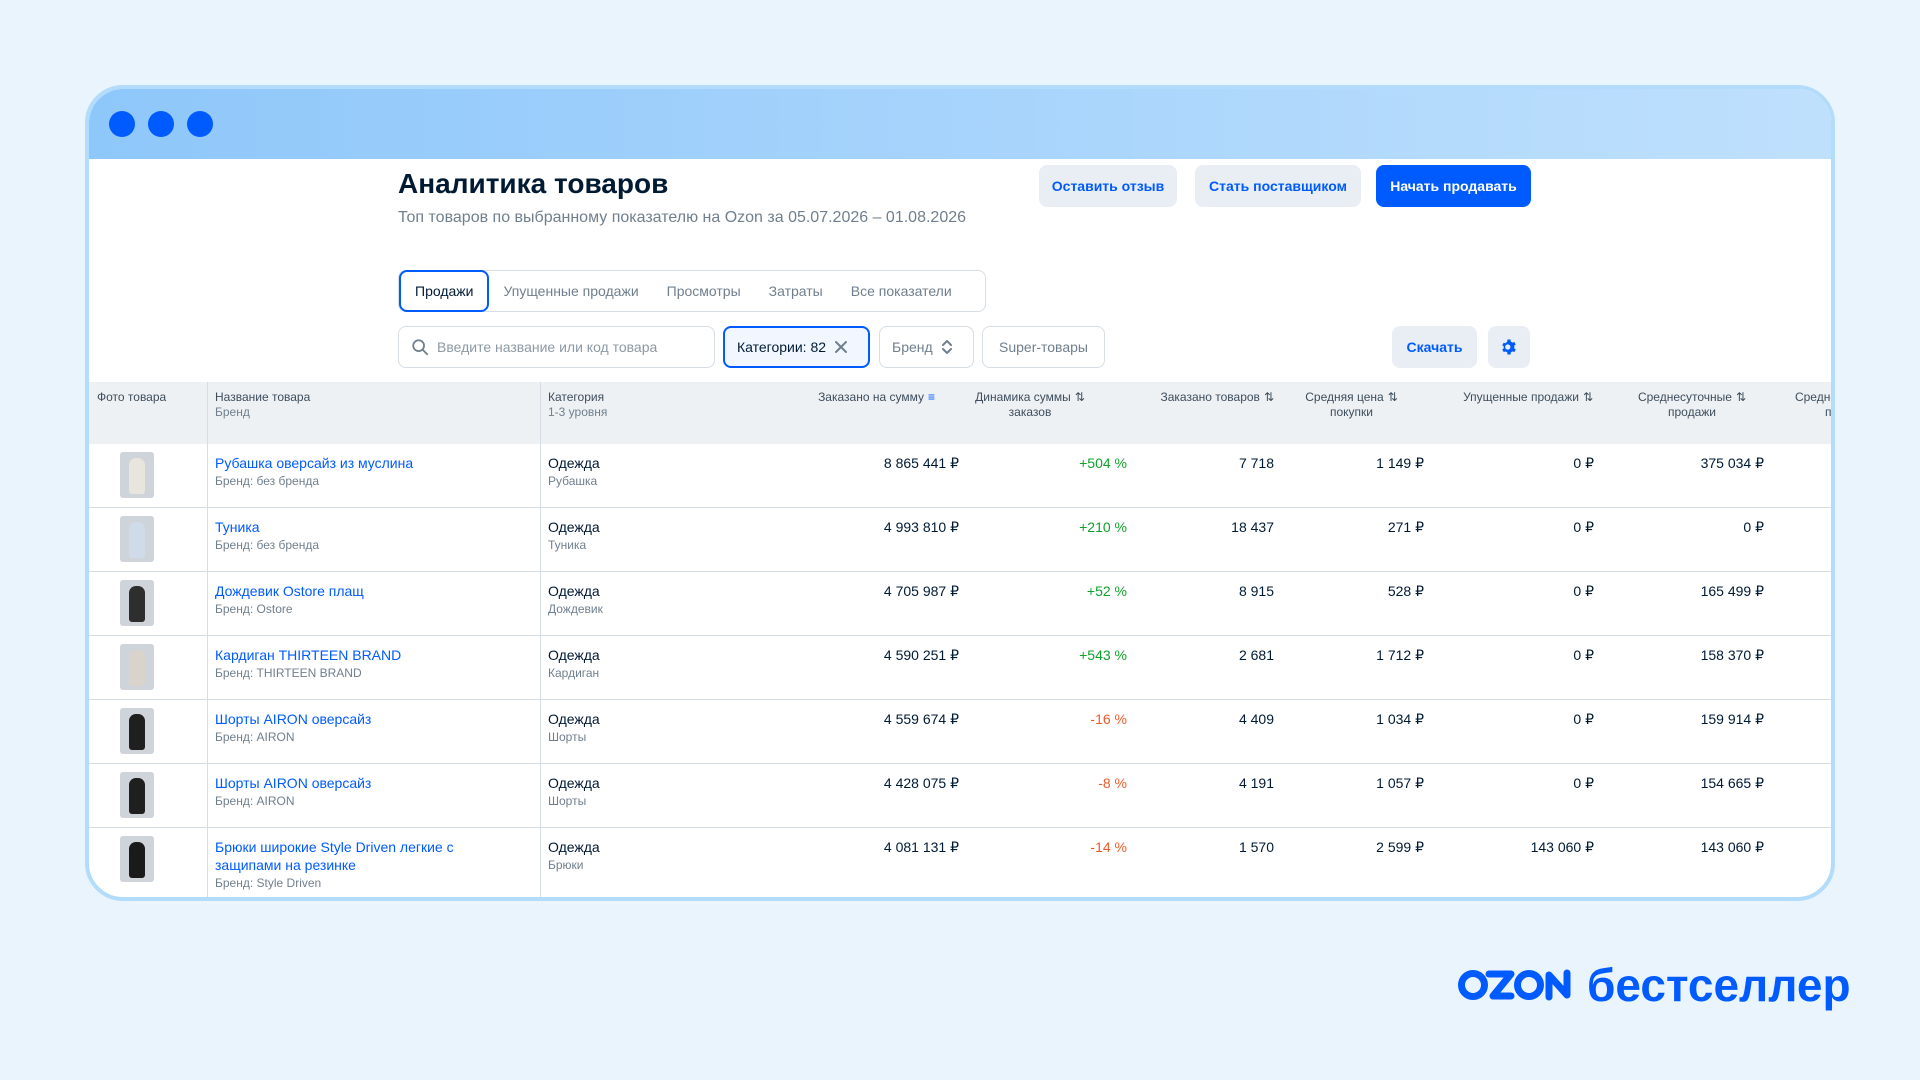 Image resolution: width=1920 pixels, height=1080 pixels. I want to click on become-supplier-button: Стать поставщиком, so click(1278, 186).